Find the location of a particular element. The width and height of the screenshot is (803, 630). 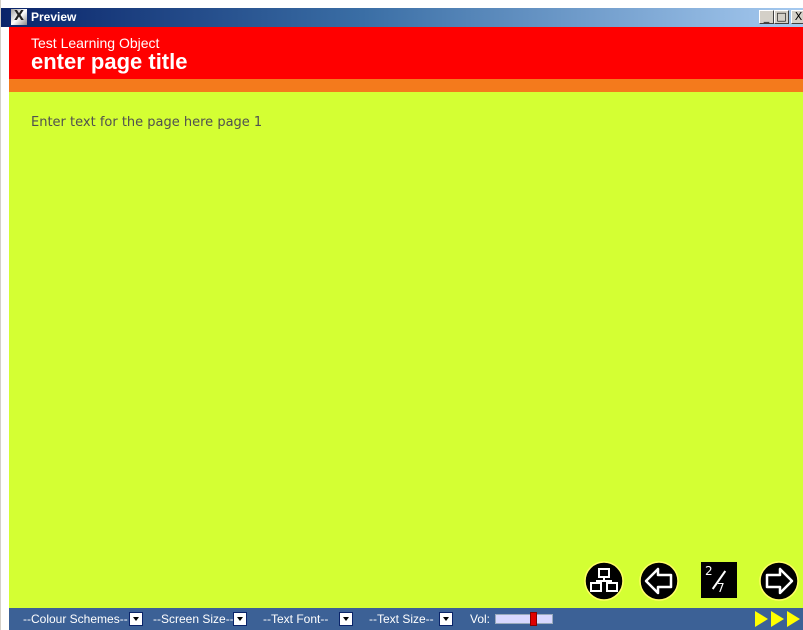

screen-size-label: --Screen Size-- is located at coordinates (193, 619).